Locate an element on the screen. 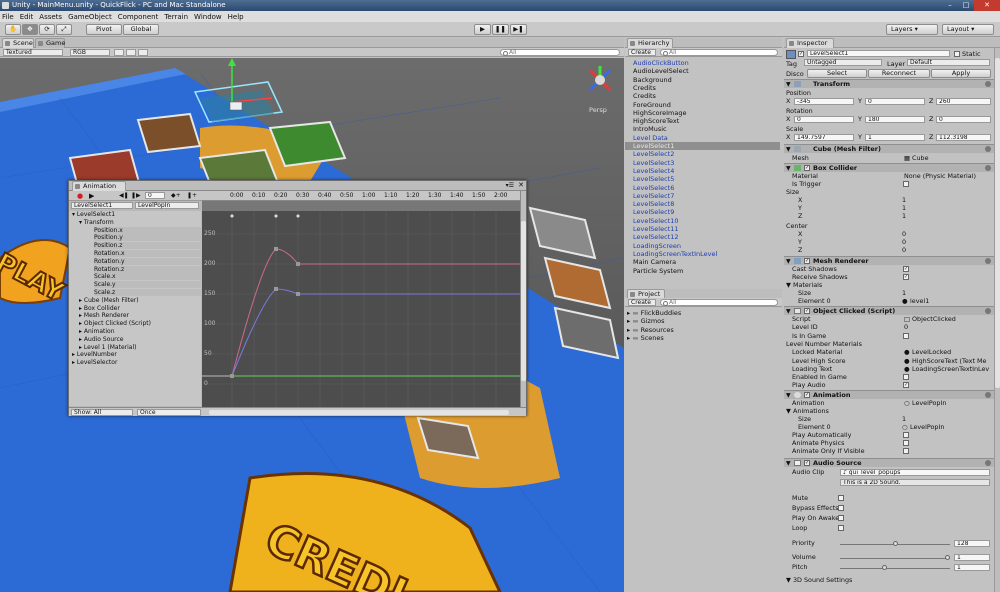 The width and height of the screenshot is (1000, 592). layer-dropdown: Default is located at coordinates (948, 62).